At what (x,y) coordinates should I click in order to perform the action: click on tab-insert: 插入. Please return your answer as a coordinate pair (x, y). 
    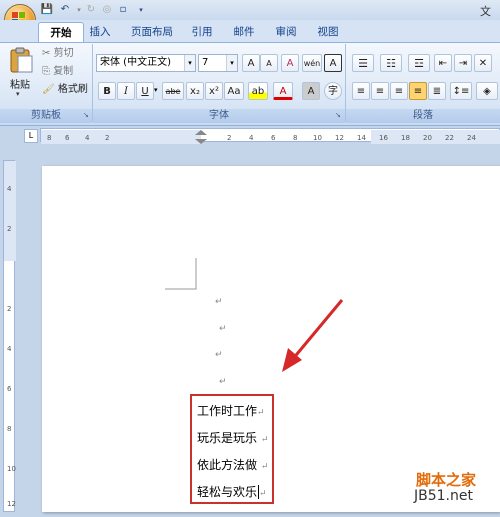
    Looking at the image, I should click on (100, 32).